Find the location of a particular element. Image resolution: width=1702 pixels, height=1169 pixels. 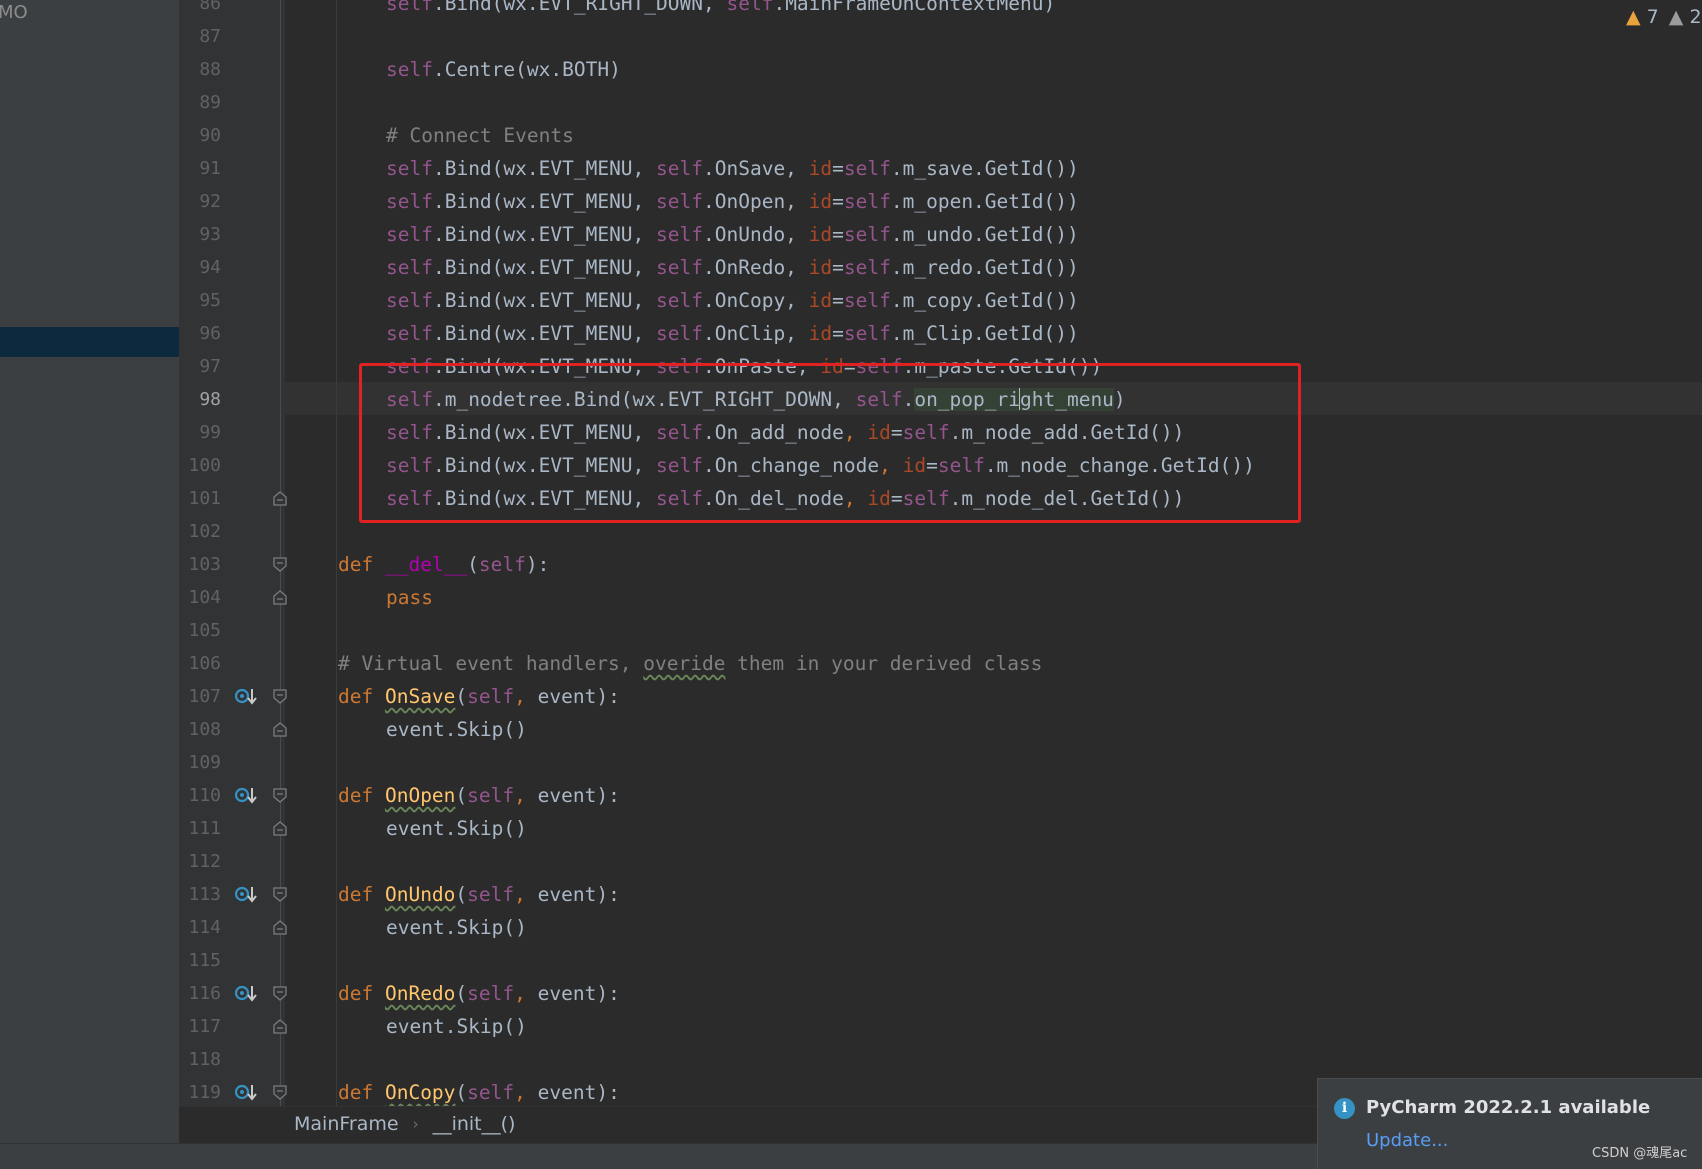

code-text: def OnOpen(self, event): is located at coordinates (479, 795).